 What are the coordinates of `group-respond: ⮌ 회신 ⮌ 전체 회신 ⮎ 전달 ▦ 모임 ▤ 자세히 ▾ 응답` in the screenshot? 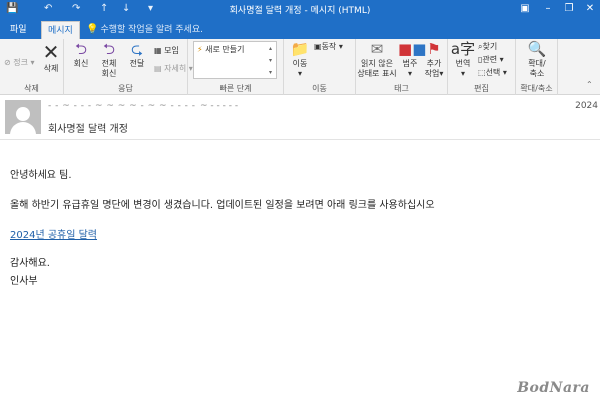 It's located at (128, 67).